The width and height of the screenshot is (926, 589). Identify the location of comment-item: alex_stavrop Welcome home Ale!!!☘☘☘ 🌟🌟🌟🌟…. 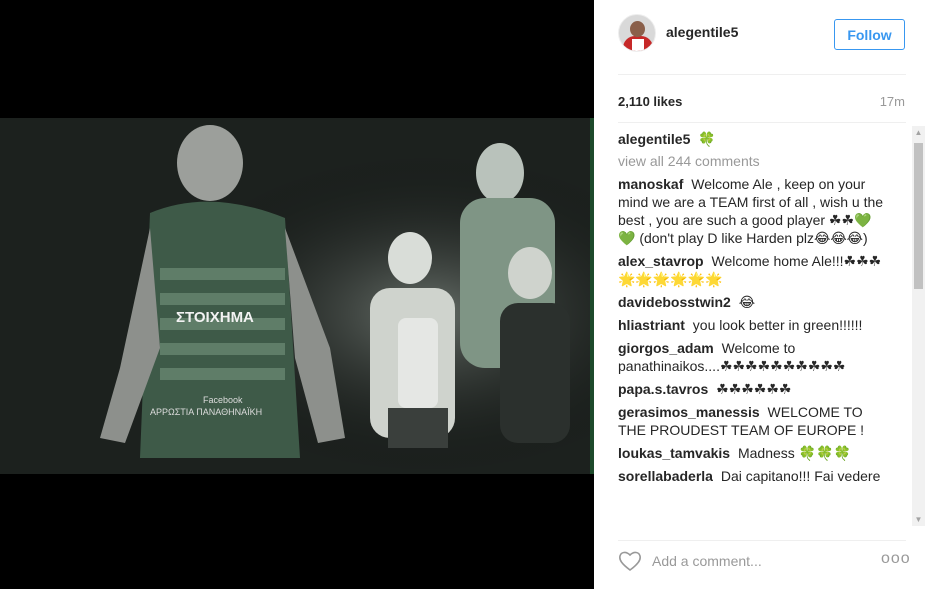
(753, 270).